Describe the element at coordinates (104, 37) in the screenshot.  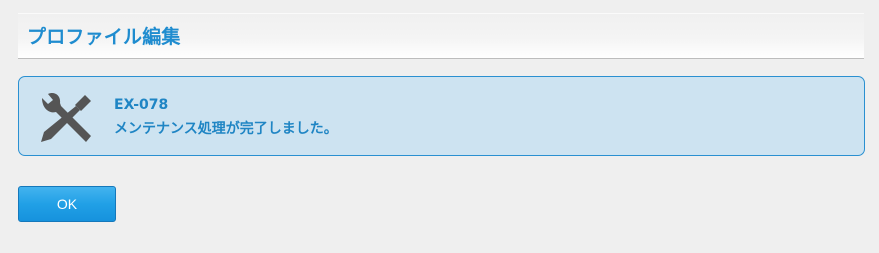
I see `page-title: プロファイル編集` at that location.